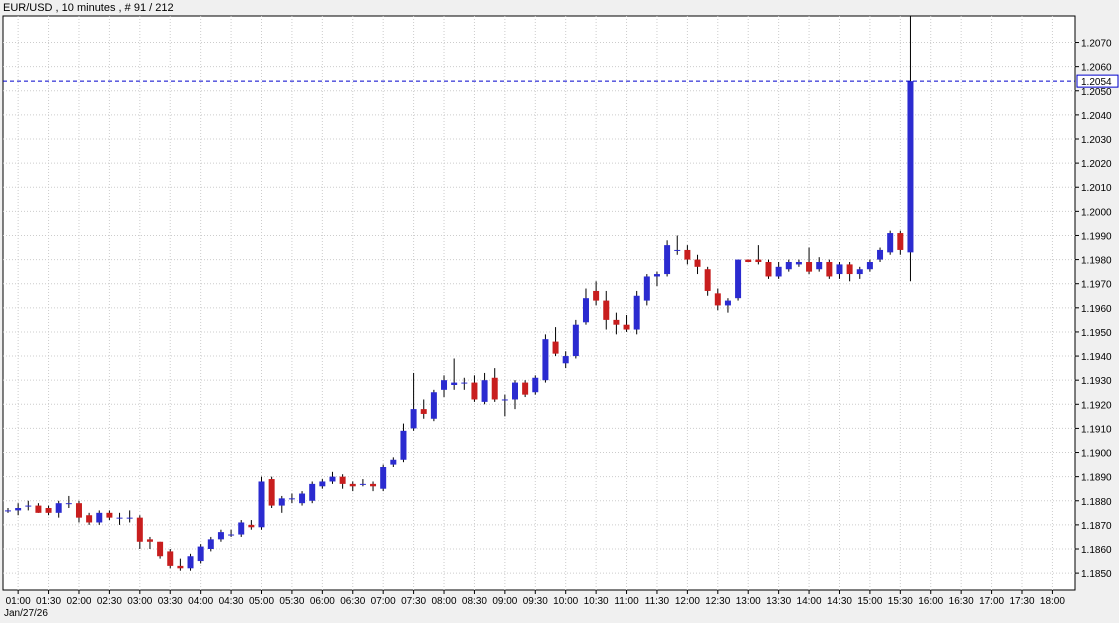 The width and height of the screenshot is (1119, 623). Describe the element at coordinates (1096, 357) in the screenshot. I see `y-tick-label: 1.1940` at that location.